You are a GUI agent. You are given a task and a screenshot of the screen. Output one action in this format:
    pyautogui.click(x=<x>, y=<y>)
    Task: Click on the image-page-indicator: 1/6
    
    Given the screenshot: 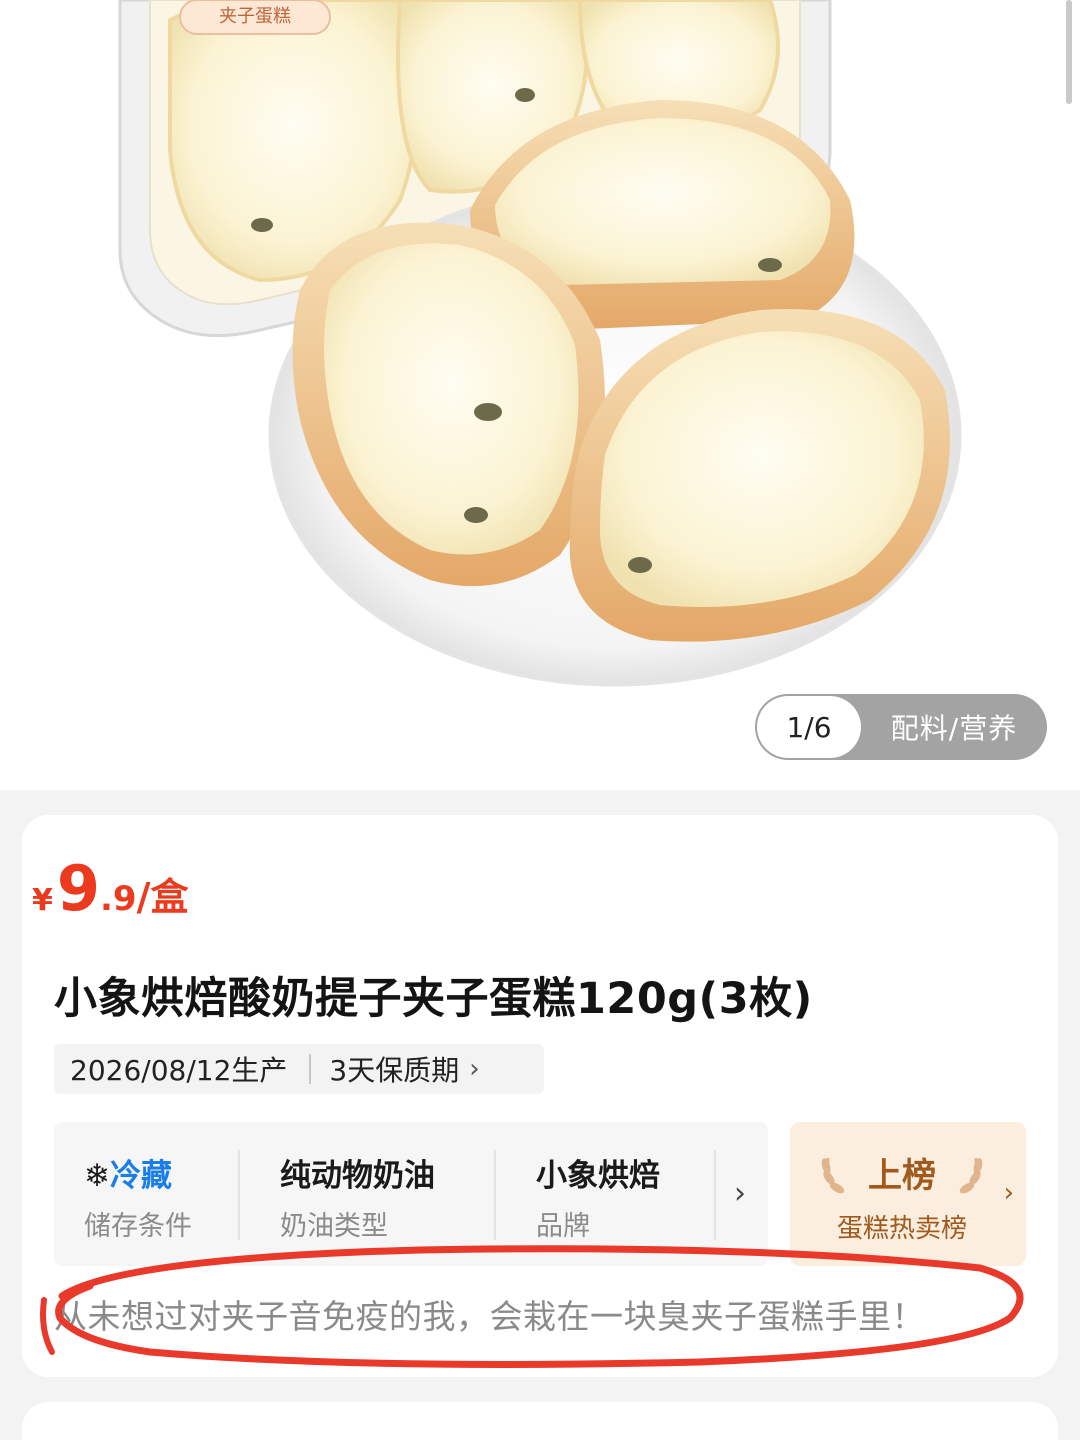 What is the action you would take?
    pyautogui.click(x=809, y=727)
    